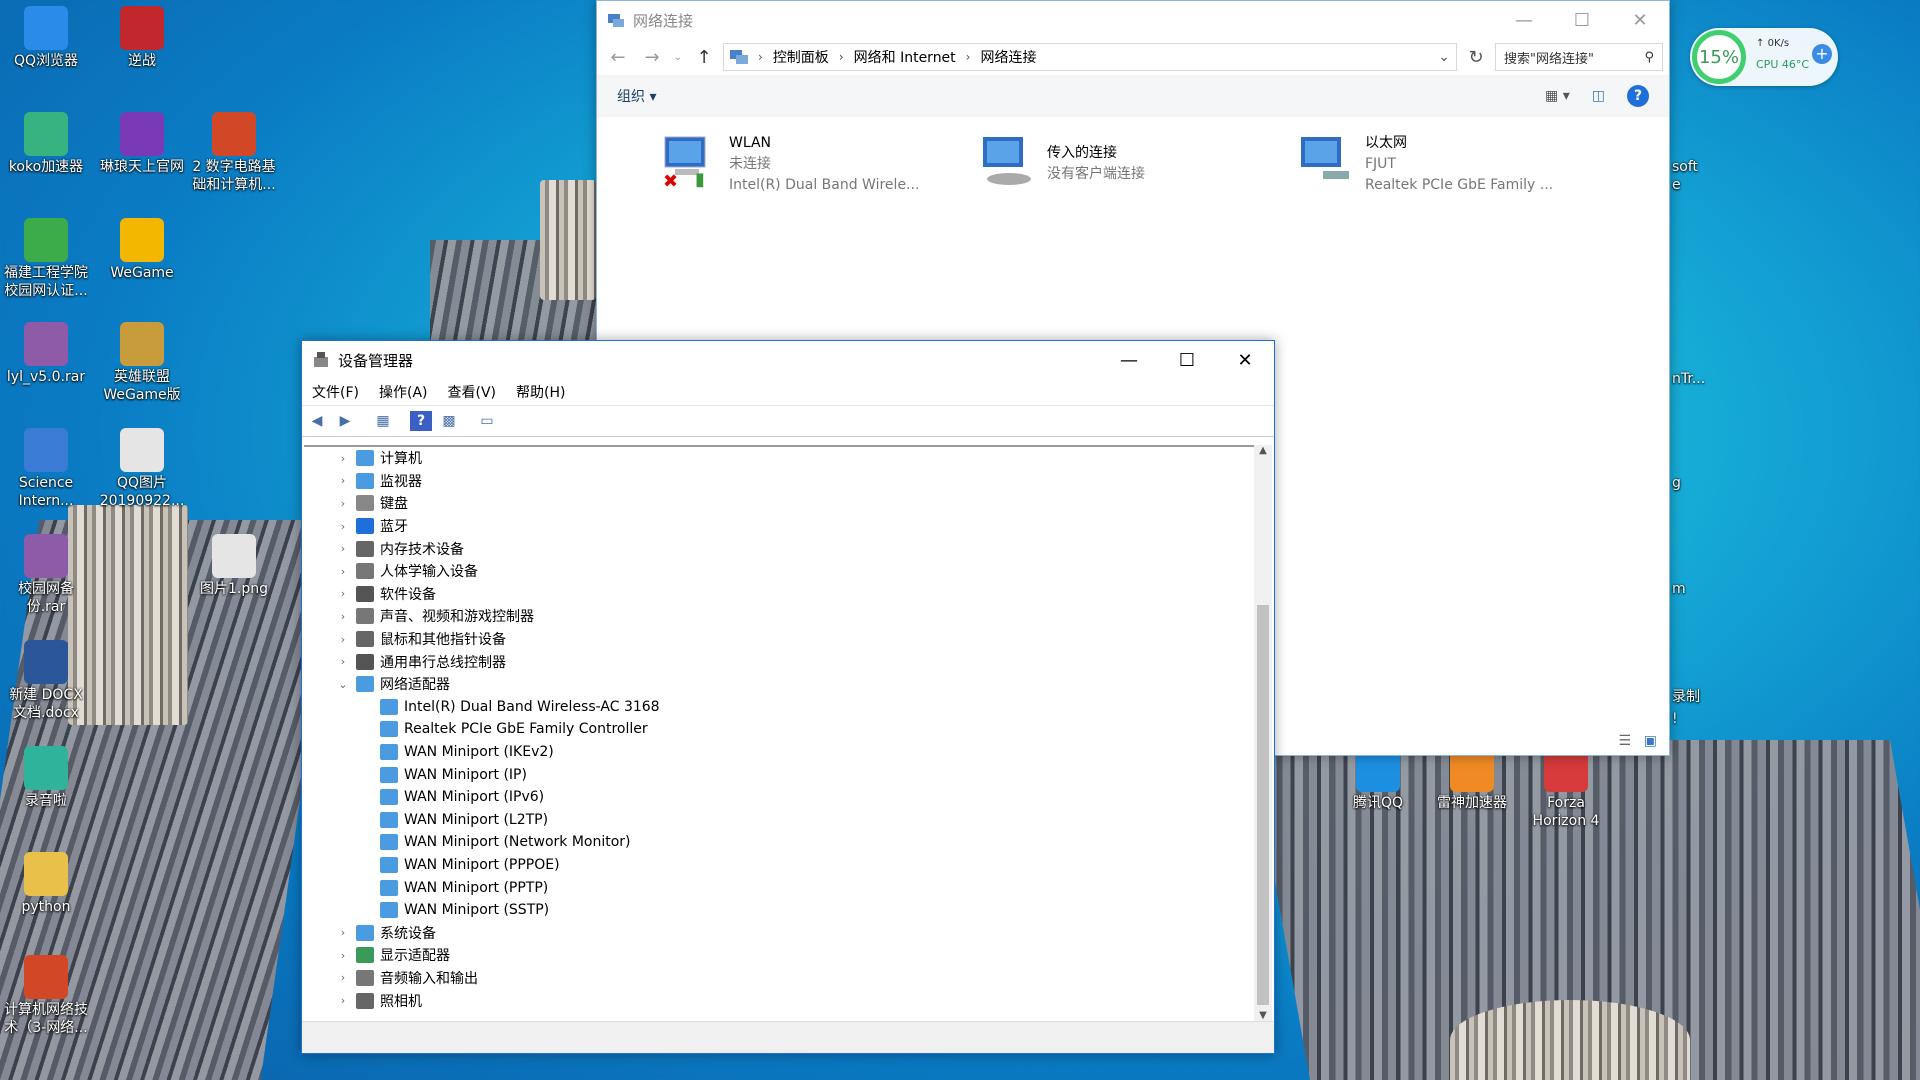 Image resolution: width=1920 pixels, height=1080 pixels. I want to click on device-category: › 蓝牙, so click(779, 526).